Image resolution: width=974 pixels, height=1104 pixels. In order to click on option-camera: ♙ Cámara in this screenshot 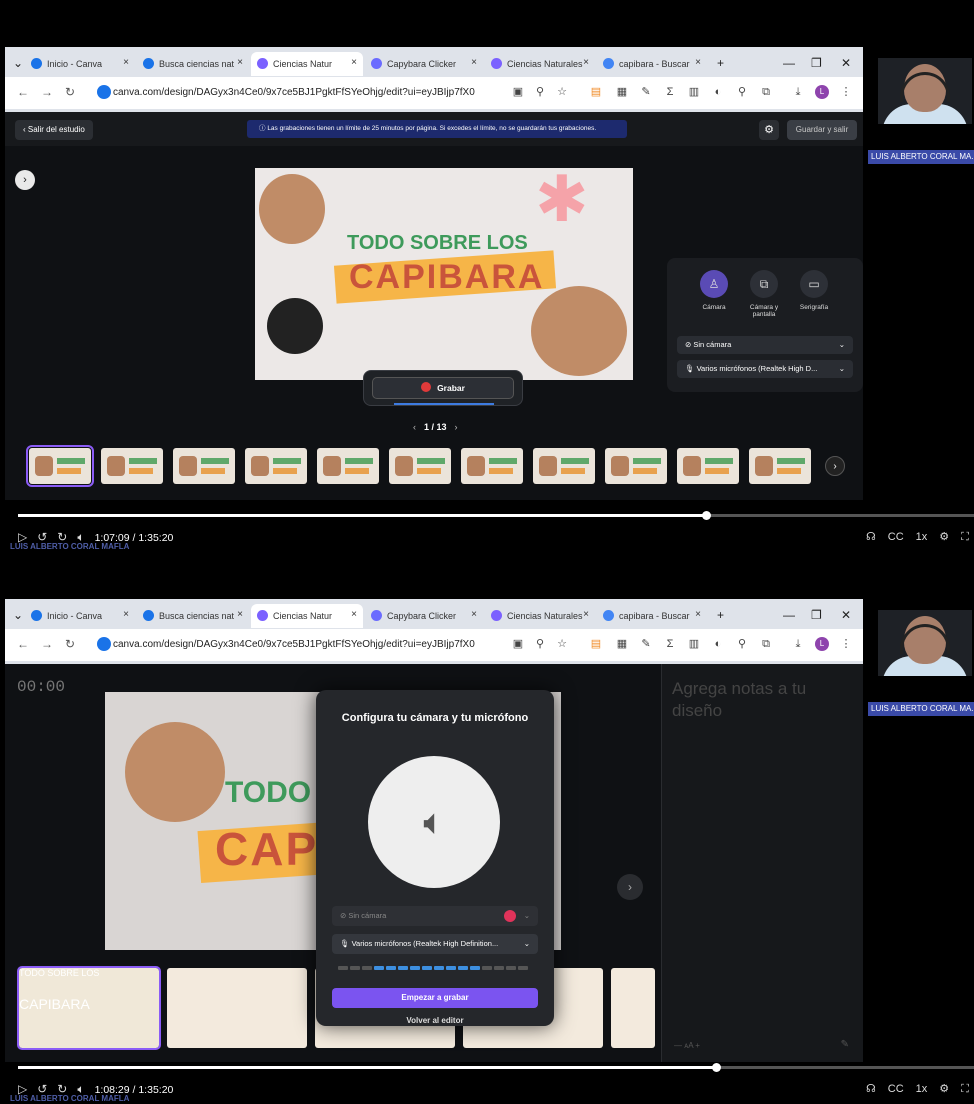, I will do `click(714, 290)`.